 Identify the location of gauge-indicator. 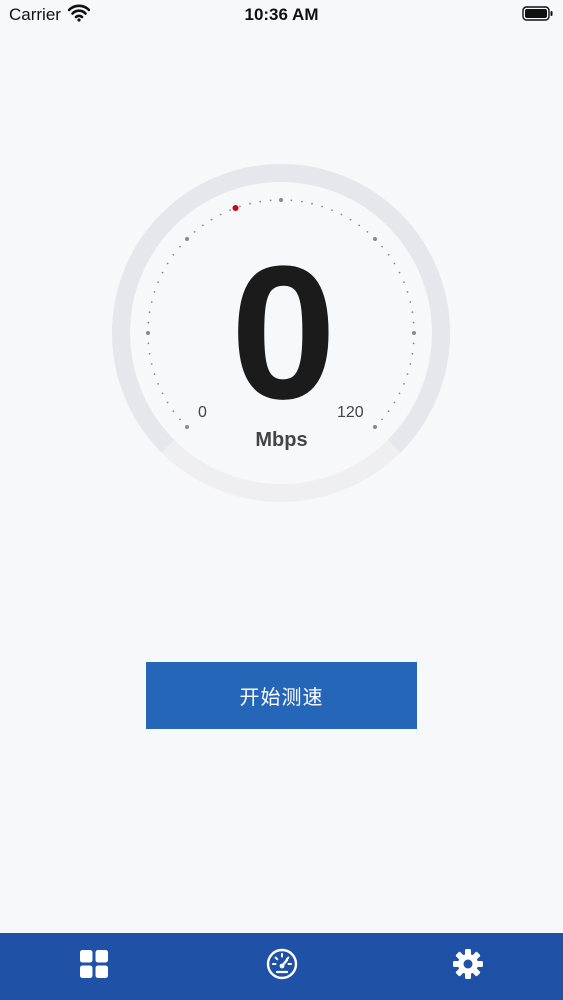
(235, 208).